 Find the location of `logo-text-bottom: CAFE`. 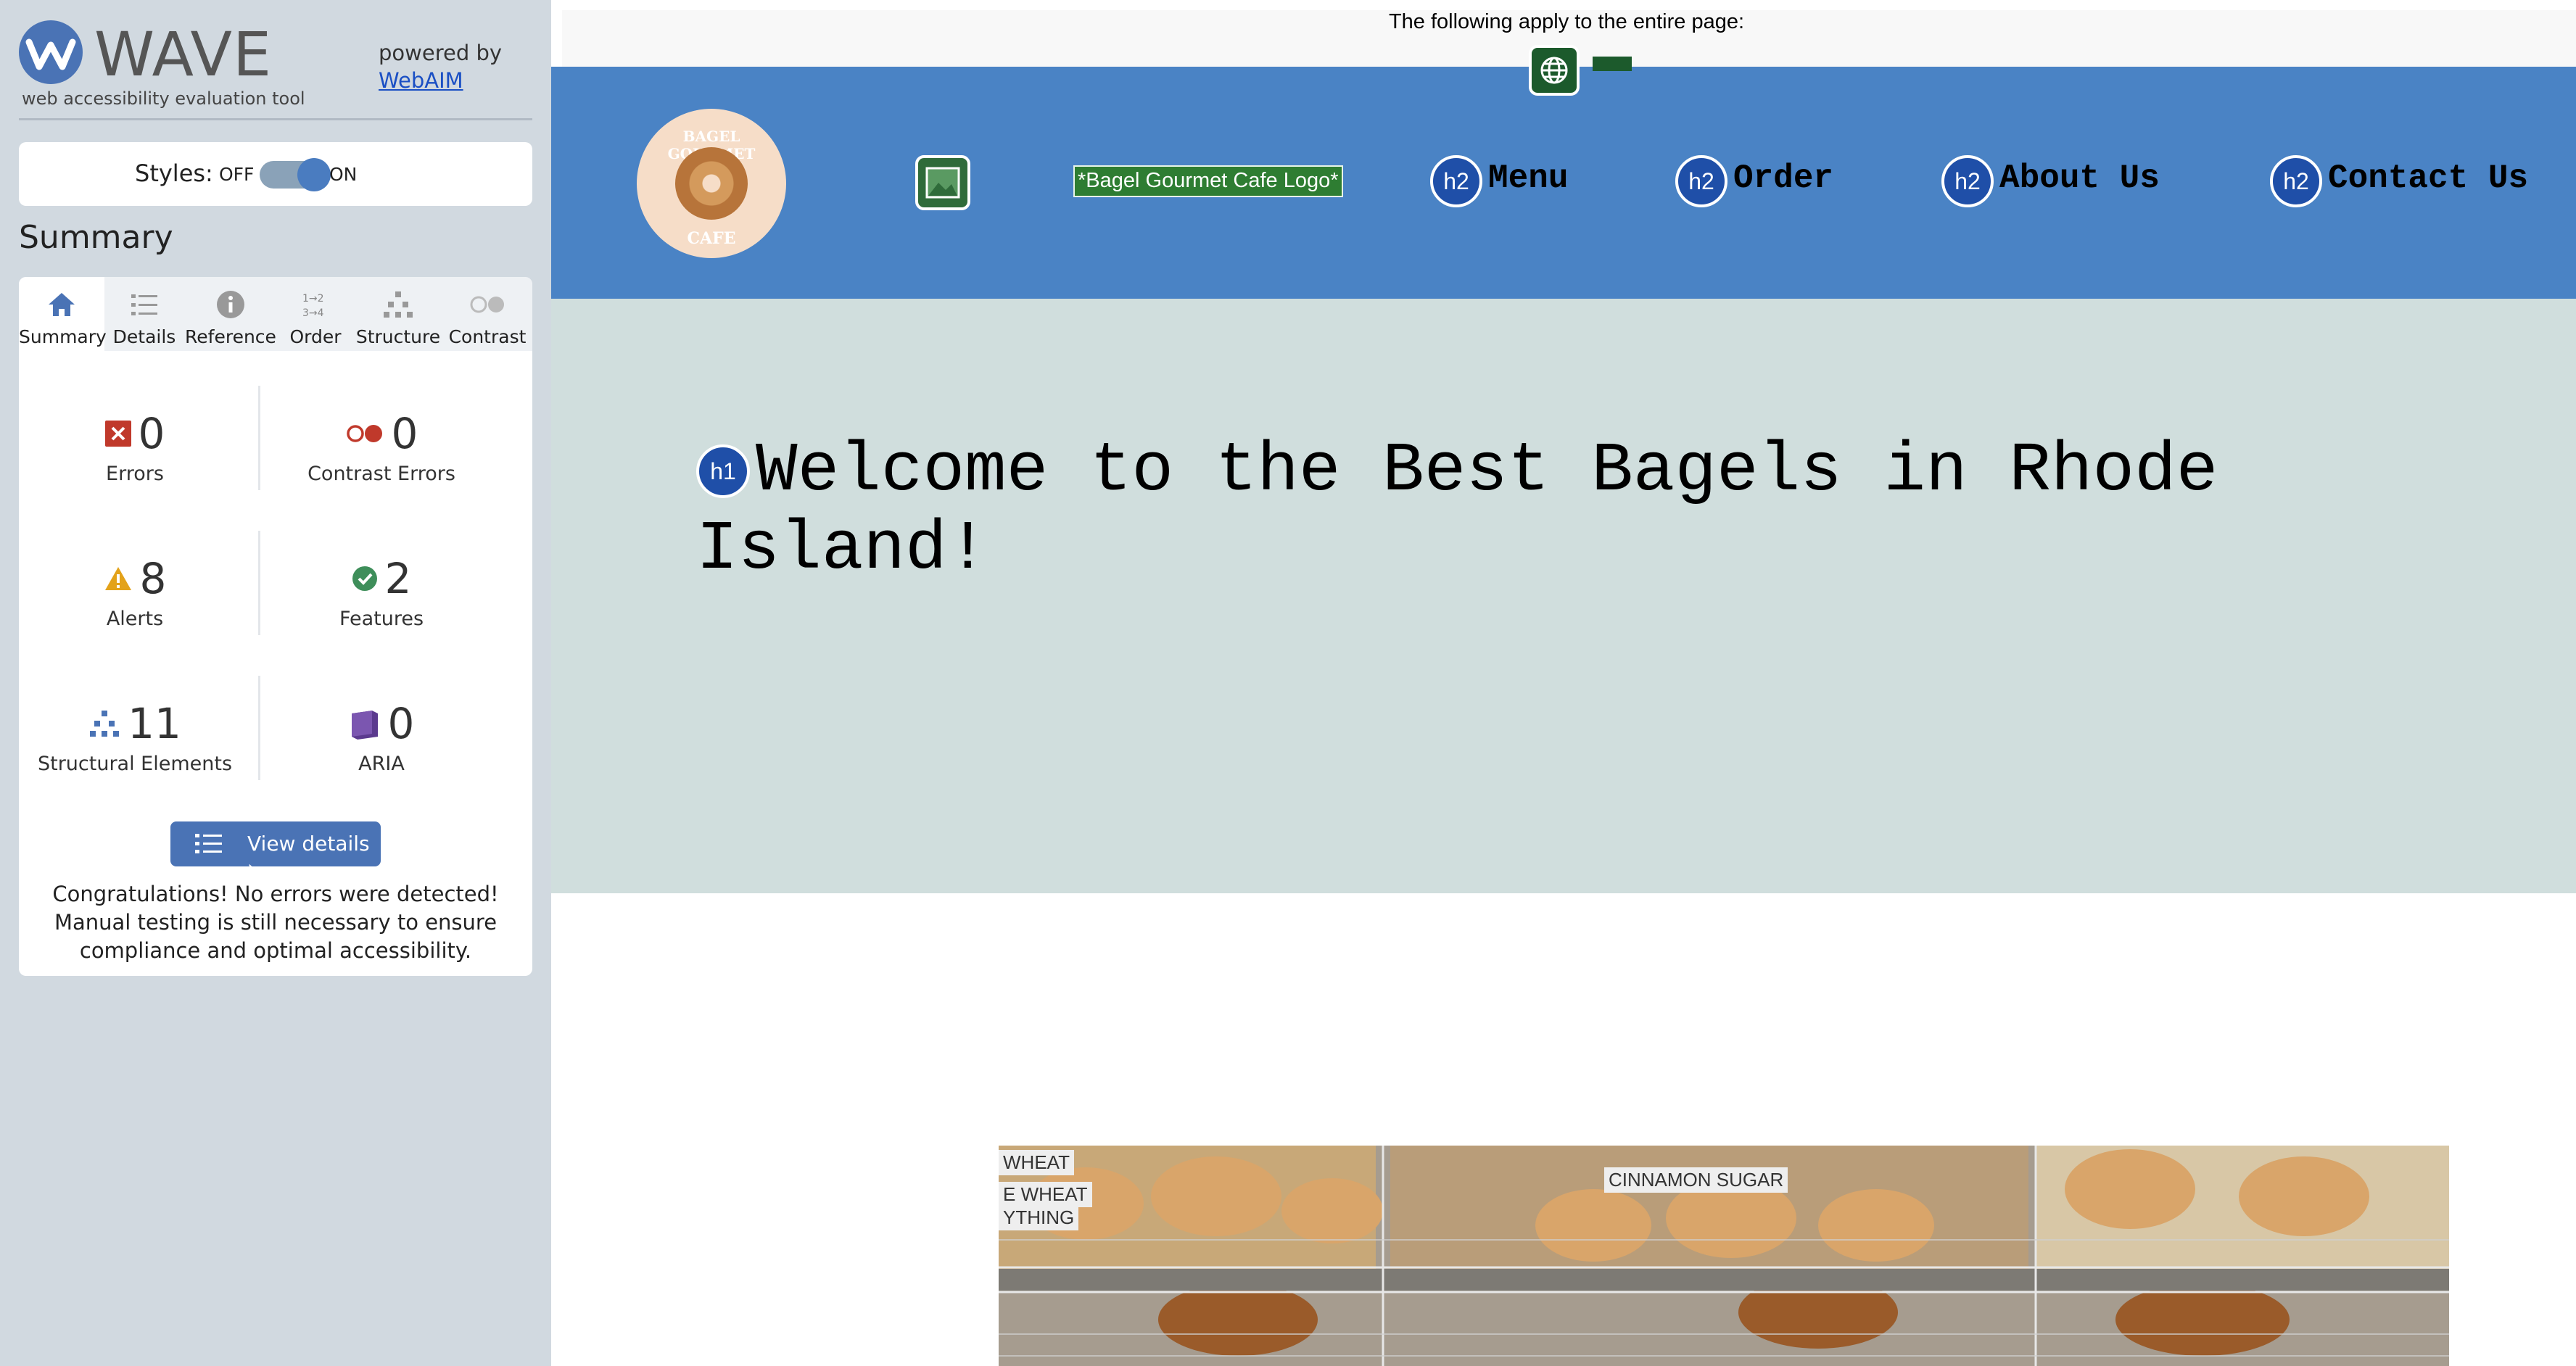

logo-text-bottom: CAFE is located at coordinates (711, 238).